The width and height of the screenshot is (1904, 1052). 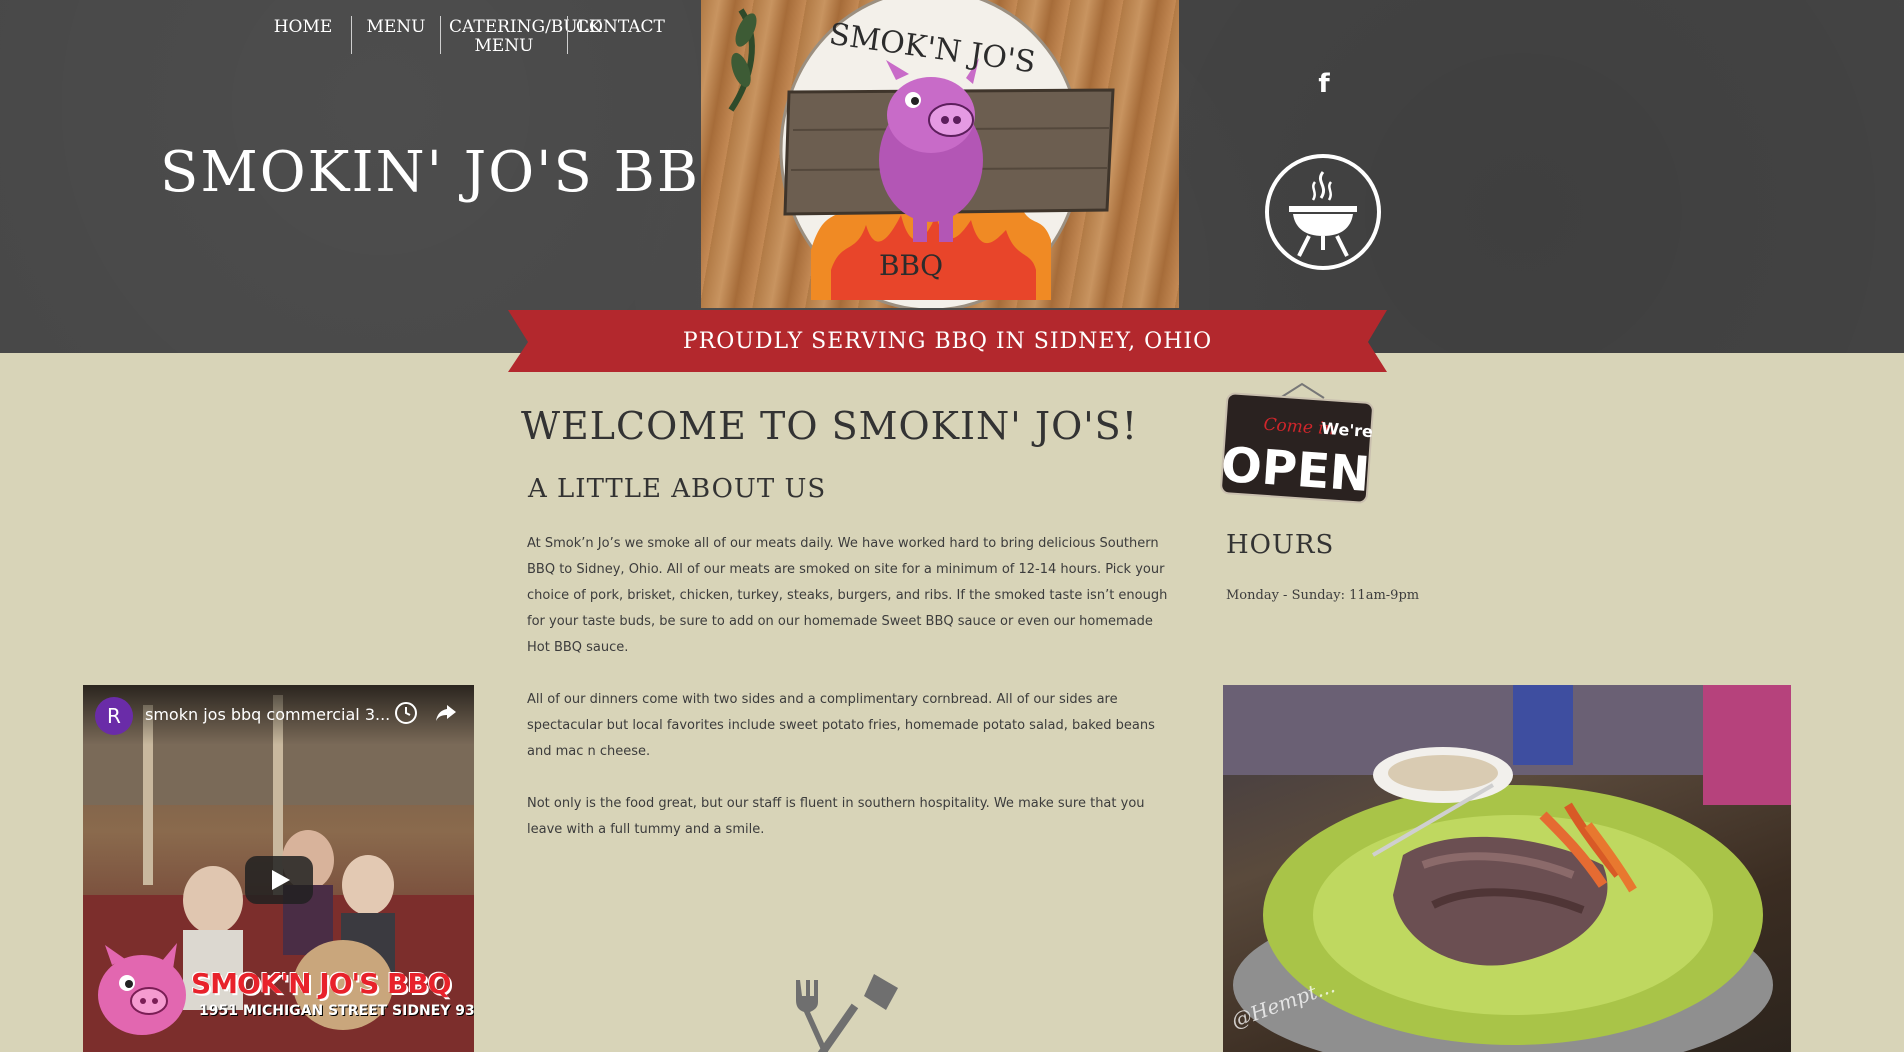 I want to click on nav-catering-bulk-menu: CATERING/BULK MENU, so click(x=521, y=37).